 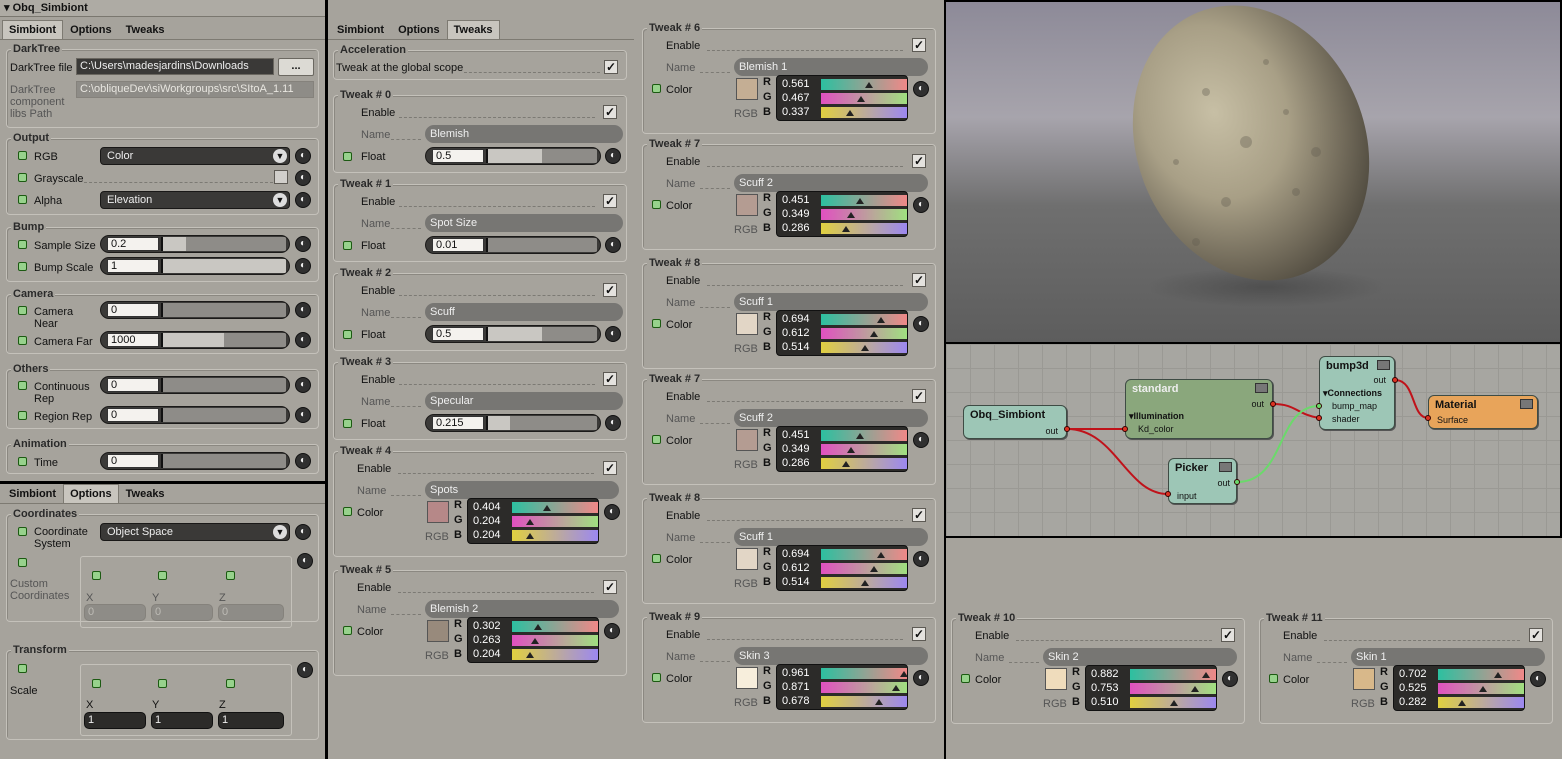 What do you see at coordinates (1319, 406) in the screenshot?
I see `bump-map-port` at bounding box center [1319, 406].